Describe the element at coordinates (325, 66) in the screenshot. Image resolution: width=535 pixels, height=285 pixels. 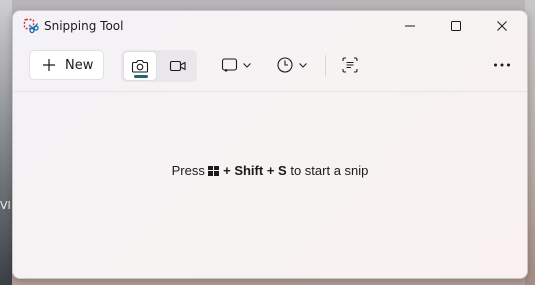
I see `toolbar-separator` at that location.